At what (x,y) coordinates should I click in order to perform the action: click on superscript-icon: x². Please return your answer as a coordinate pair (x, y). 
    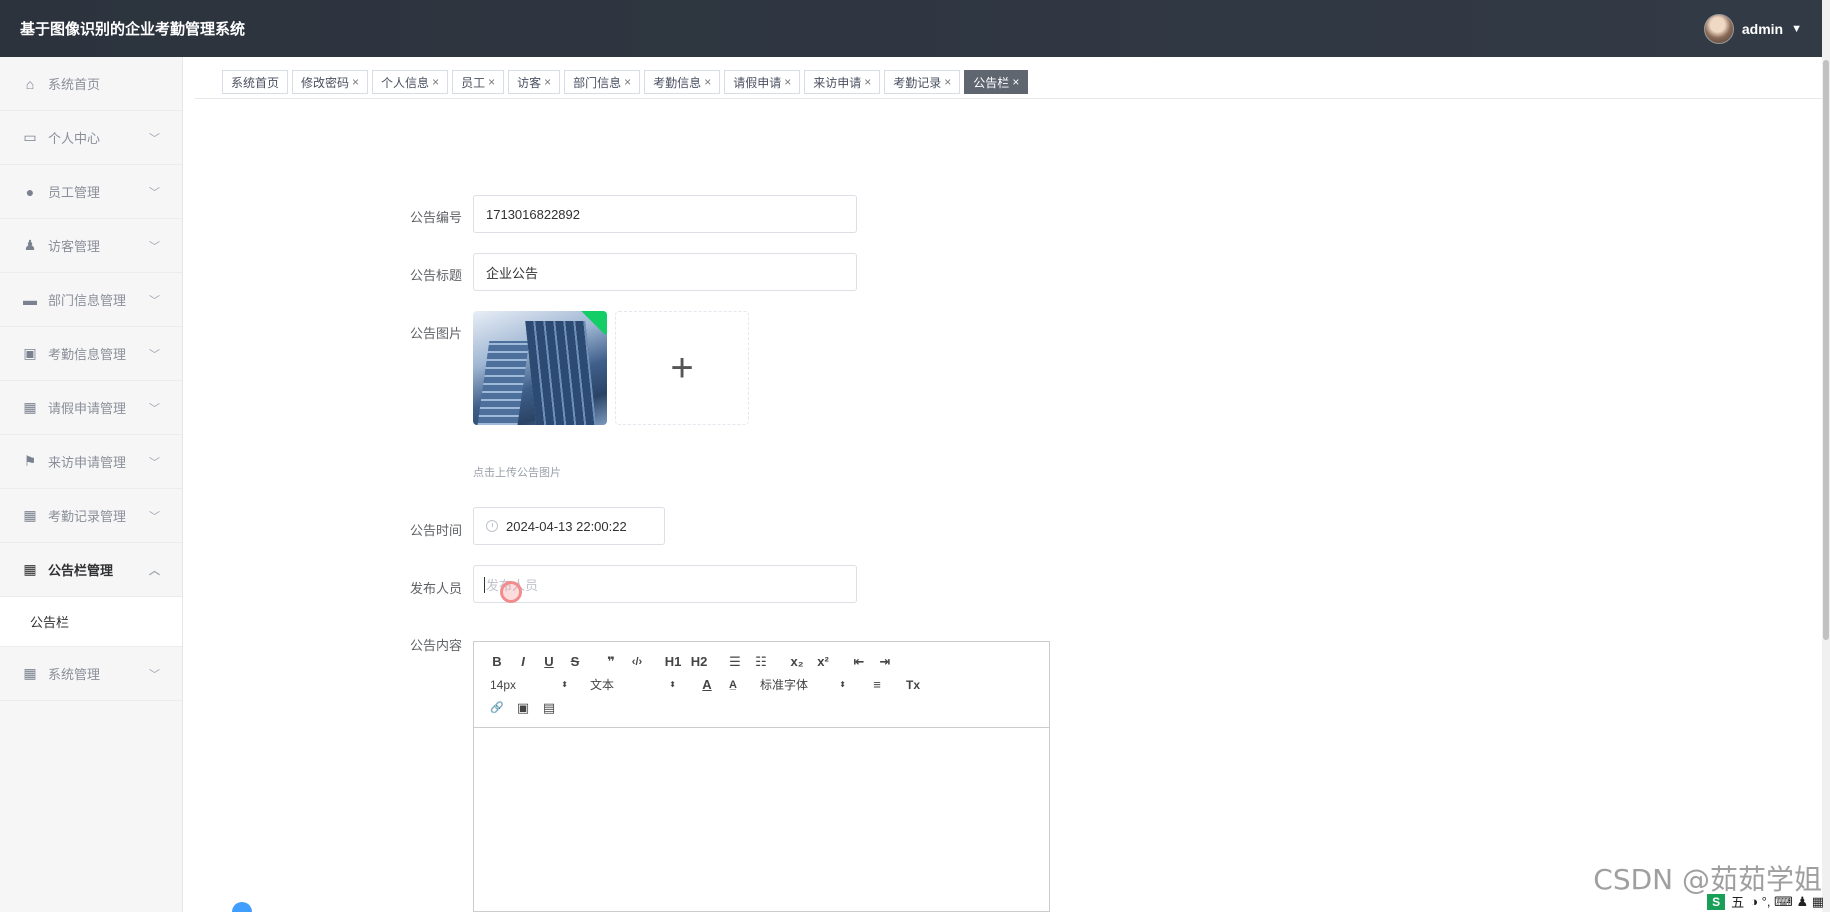
    Looking at the image, I should click on (823, 661).